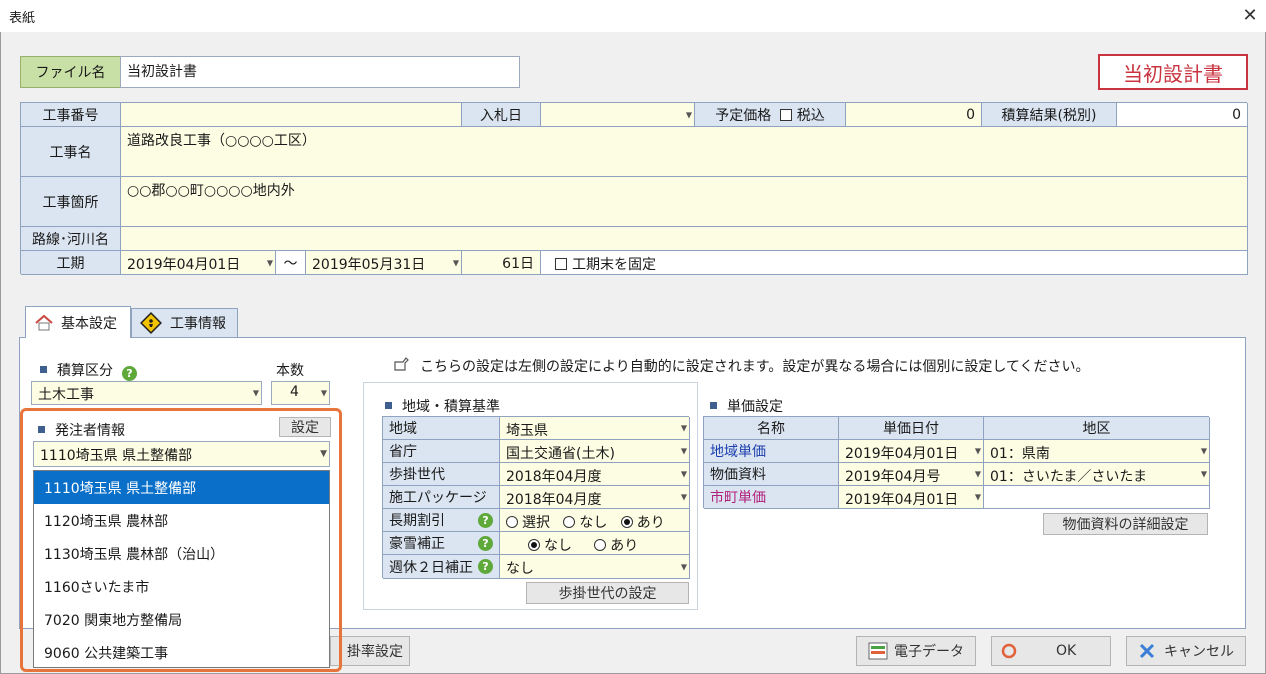 Image resolution: width=1266 pixels, height=674 pixels. I want to click on unit-area-select: 01：さいたま／さいたま ▼, so click(1097, 474).